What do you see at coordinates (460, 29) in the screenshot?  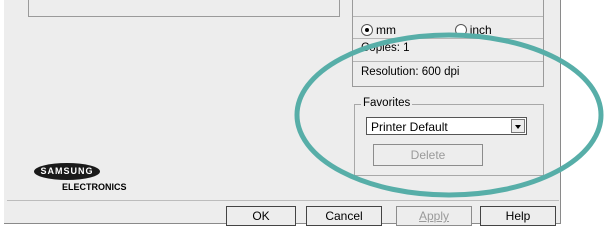 I see `inch-radio` at bounding box center [460, 29].